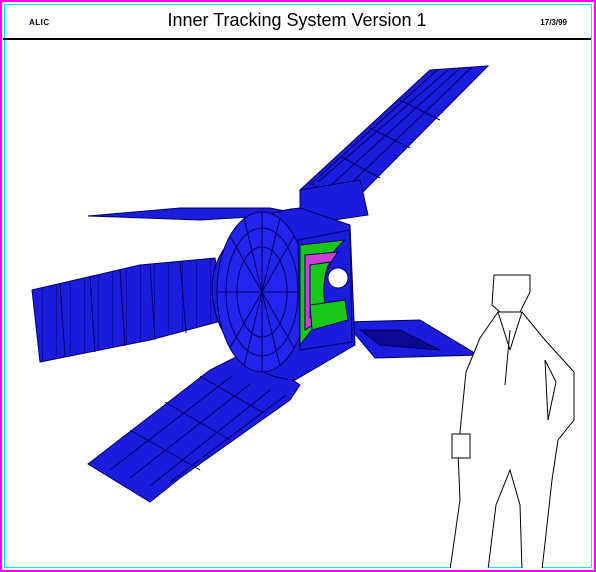 This screenshot has width=596, height=572. Describe the element at coordinates (512, 421) in the screenshot. I see `scale-figure` at that location.